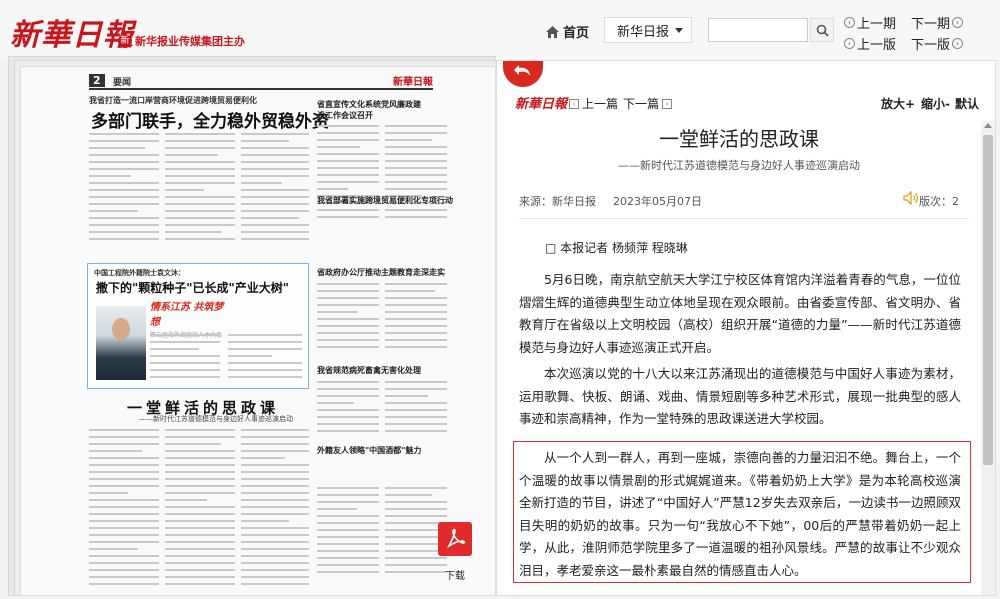 The width and height of the screenshot is (1000, 599). I want to click on article-meta: 来源：新华日报 2023年05月07日 版次：2, so click(744, 201).